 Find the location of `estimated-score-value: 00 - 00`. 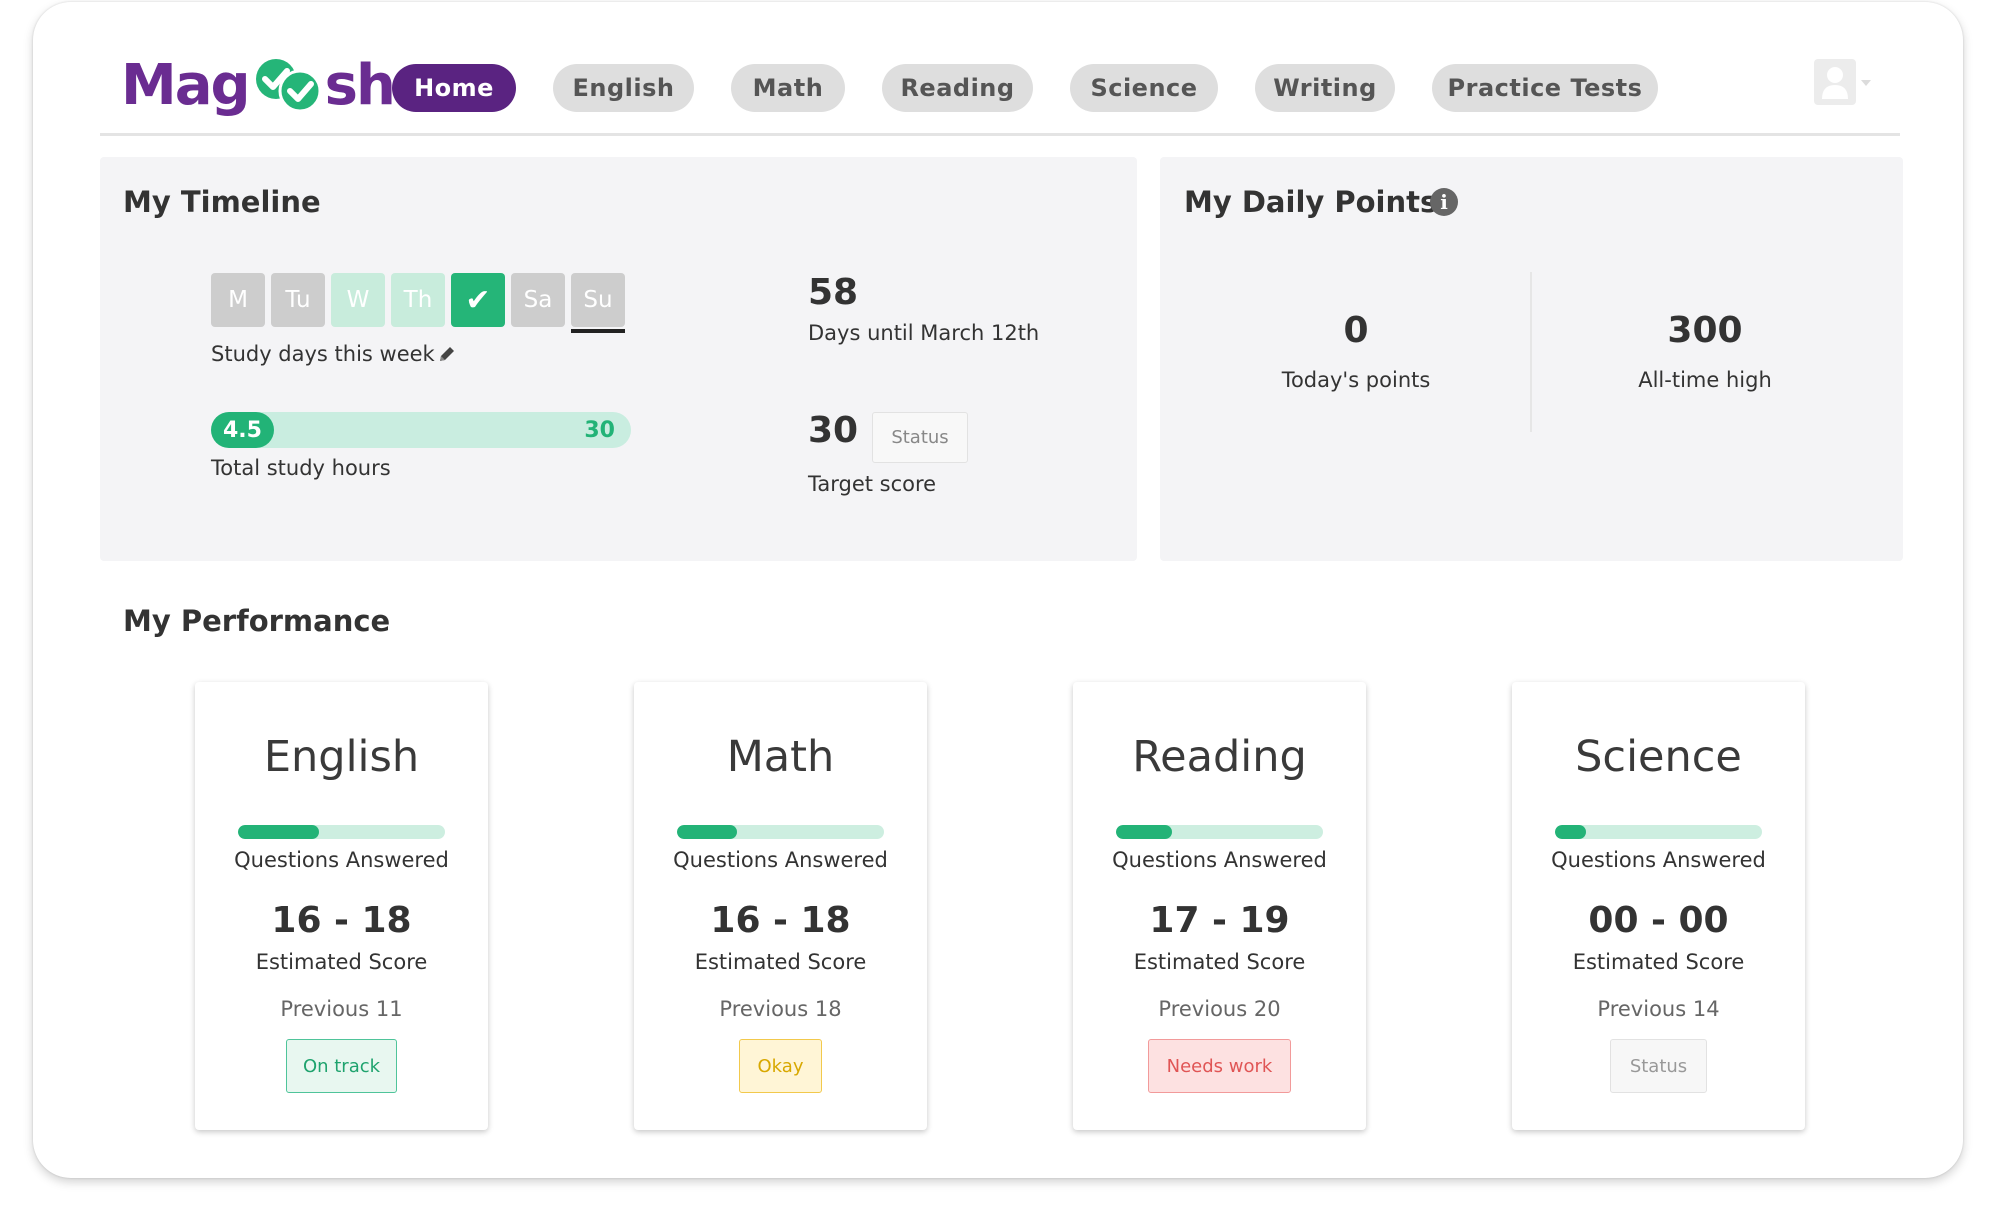

estimated-score-value: 00 - 00 is located at coordinates (1658, 920).